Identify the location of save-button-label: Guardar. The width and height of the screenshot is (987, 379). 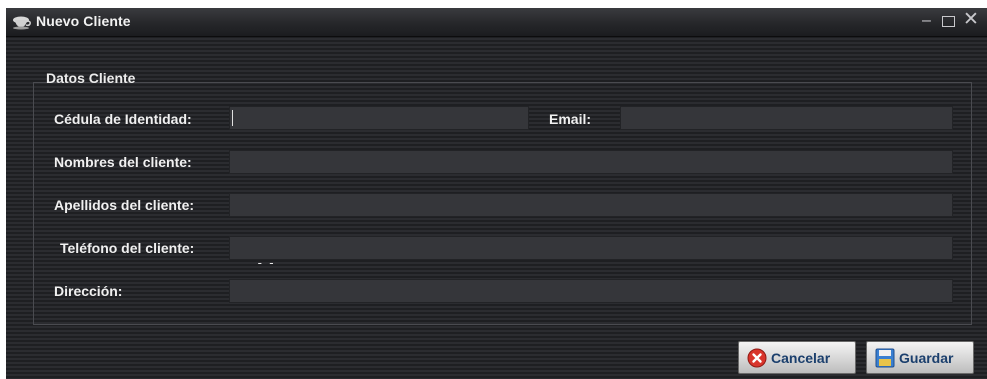
(926, 357).